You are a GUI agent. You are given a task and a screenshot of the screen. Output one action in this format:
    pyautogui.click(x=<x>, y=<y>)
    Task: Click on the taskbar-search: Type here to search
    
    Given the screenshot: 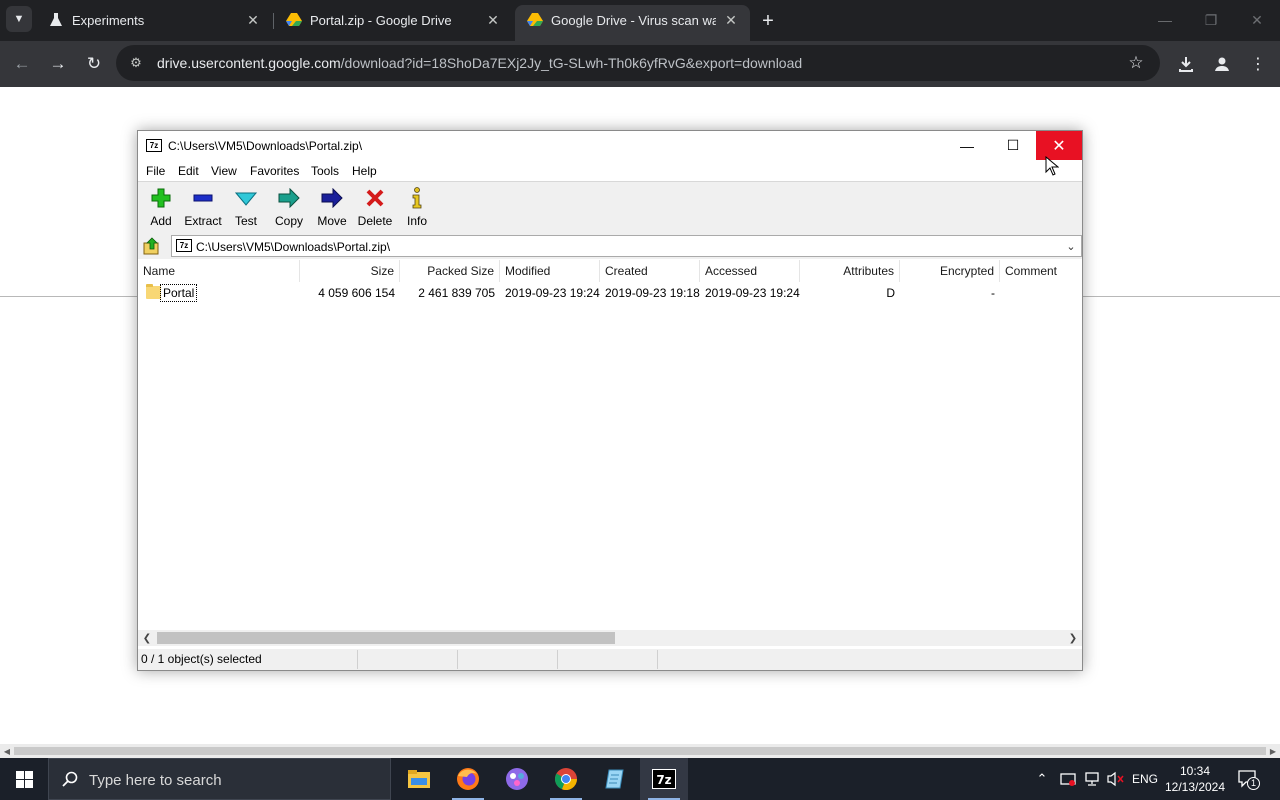 What is the action you would take?
    pyautogui.click(x=219, y=779)
    